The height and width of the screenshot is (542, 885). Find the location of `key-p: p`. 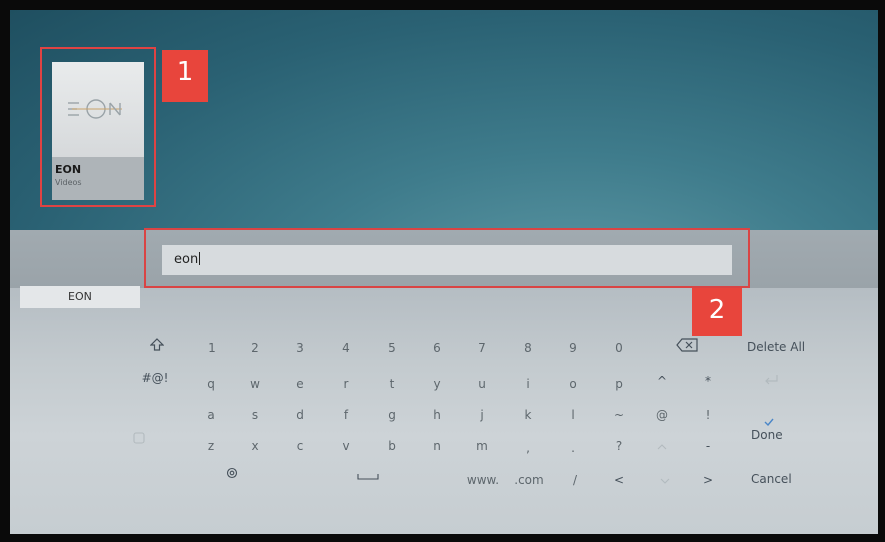

key-p: p is located at coordinates (619, 384).